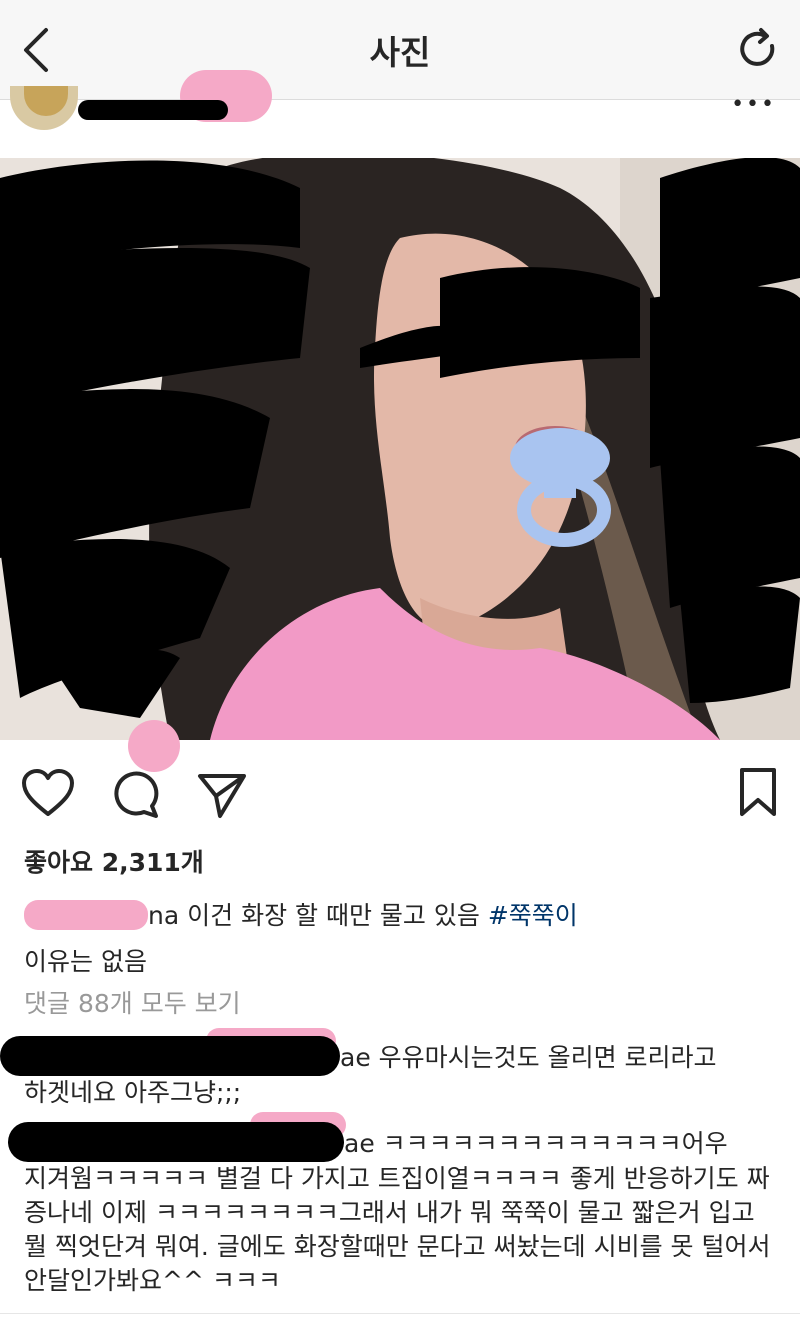 Image resolution: width=800 pixels, height=1325 pixels. Describe the element at coordinates (758, 794) in the screenshot. I see `bookmark-icon` at that location.